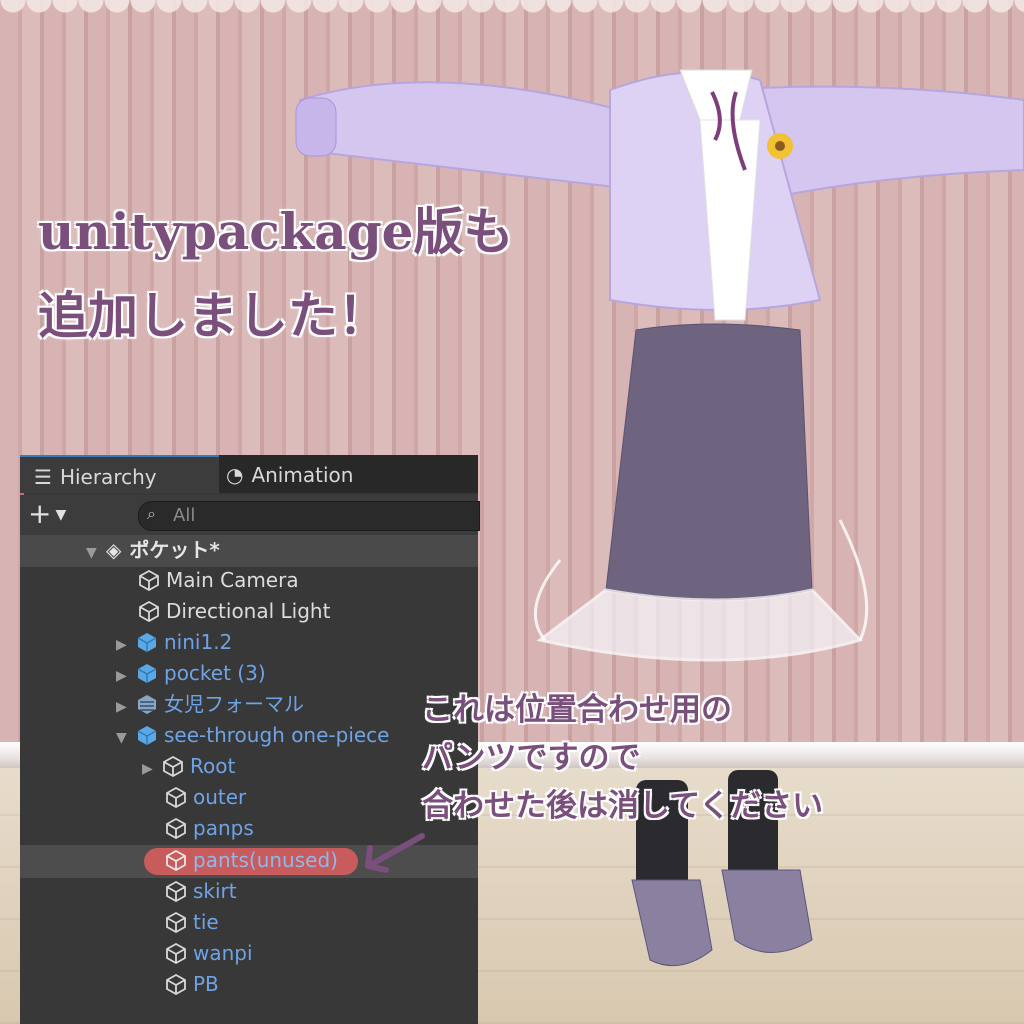  I want to click on search-placeholder: All, so click(184, 515).